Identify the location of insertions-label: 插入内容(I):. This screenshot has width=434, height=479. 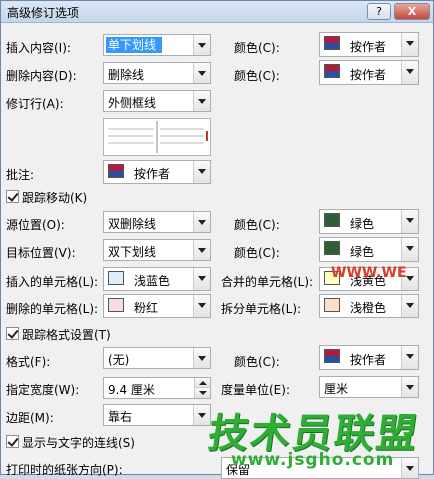
(38, 48).